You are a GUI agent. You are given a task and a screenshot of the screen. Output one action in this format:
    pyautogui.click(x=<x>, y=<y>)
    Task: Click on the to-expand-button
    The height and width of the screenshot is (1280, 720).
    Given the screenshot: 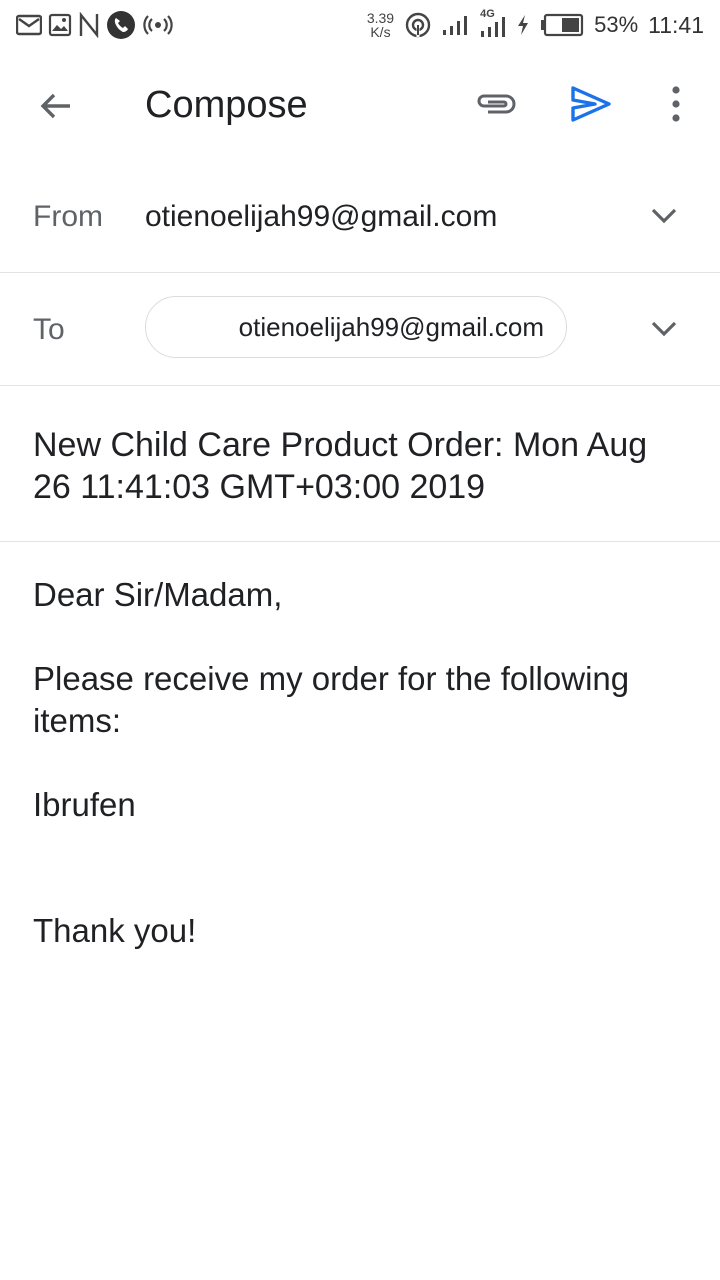 What is the action you would take?
    pyautogui.click(x=664, y=329)
    